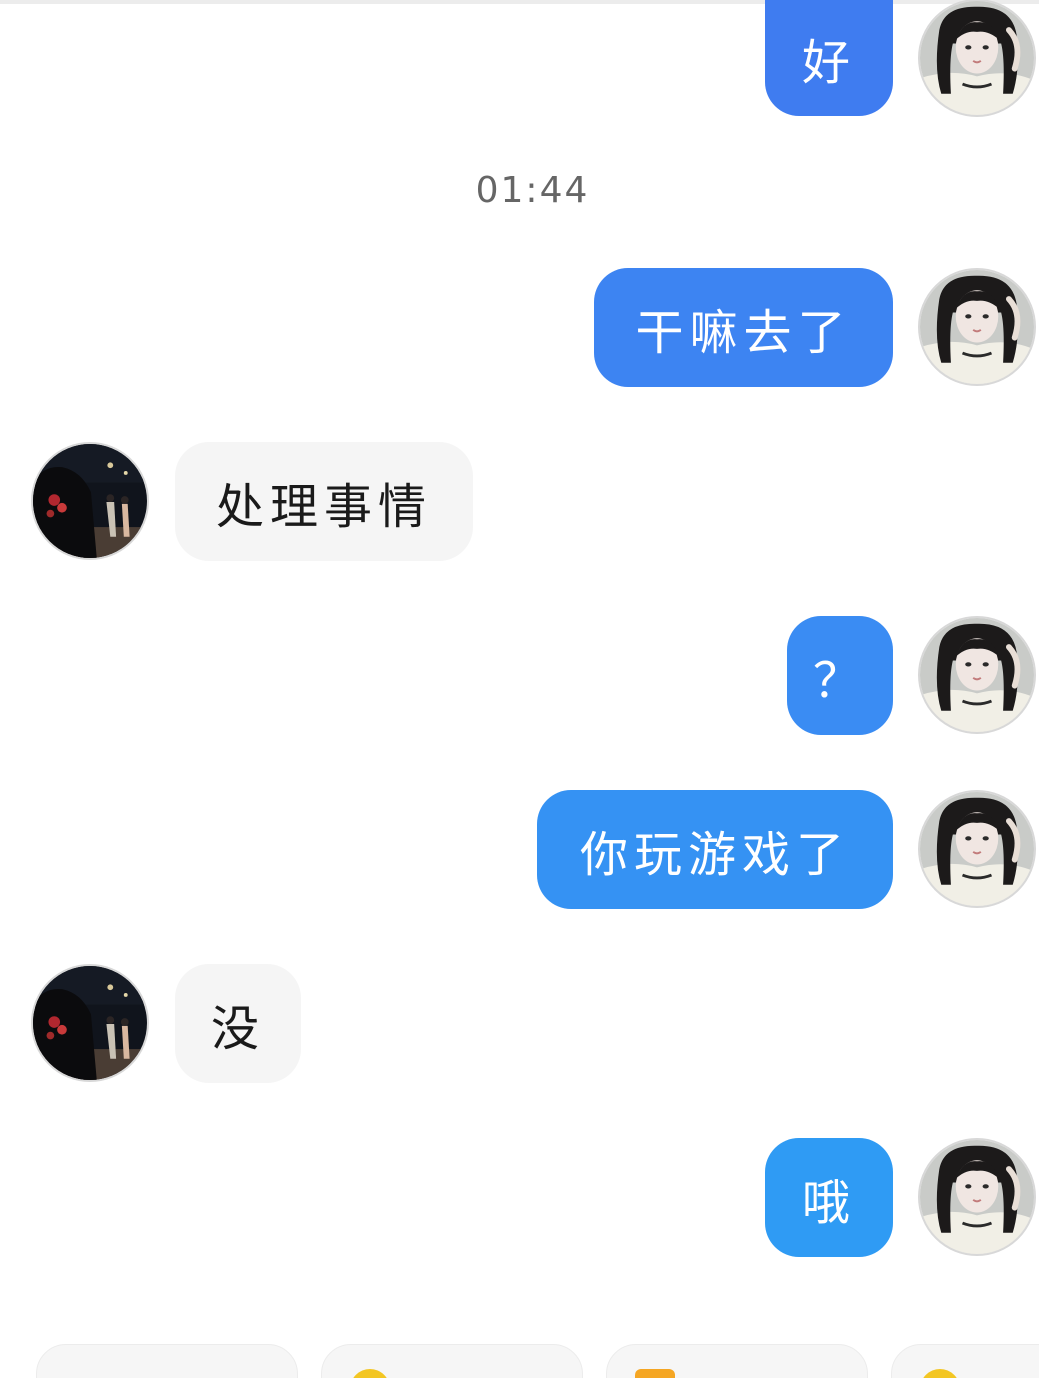 This screenshot has width=1039, height=1378. Describe the element at coordinates (743, 327) in the screenshot. I see `outgoing-message-bubble: 干嘛去了` at that location.